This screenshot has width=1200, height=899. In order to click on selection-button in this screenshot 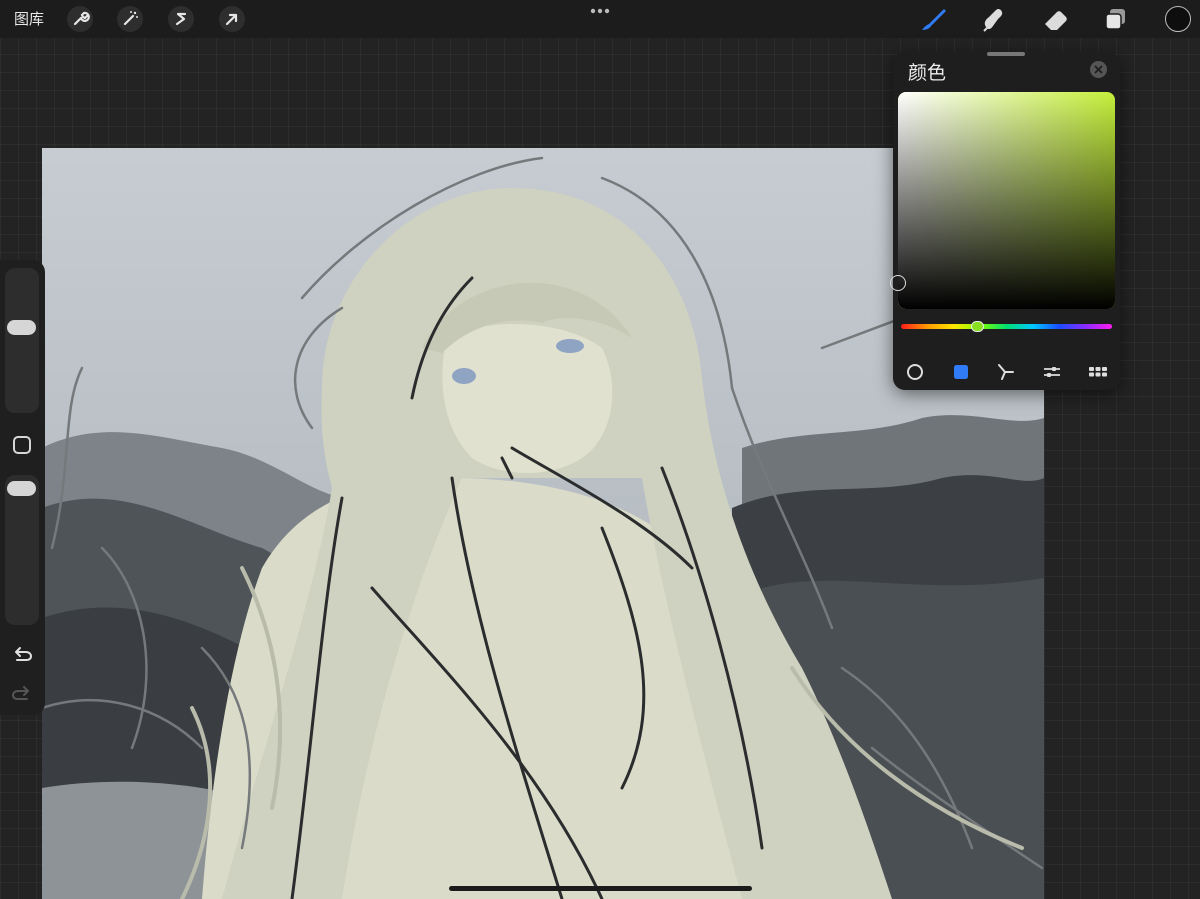, I will do `click(181, 19)`.